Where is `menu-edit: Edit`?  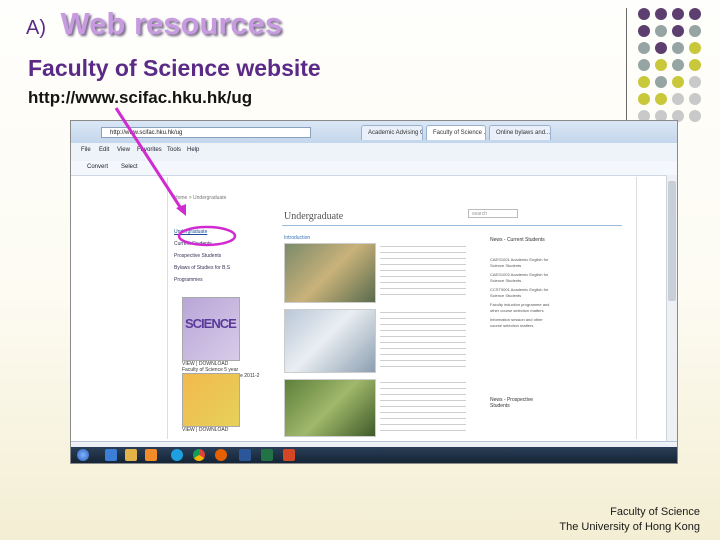
menu-edit: Edit is located at coordinates (104, 150).